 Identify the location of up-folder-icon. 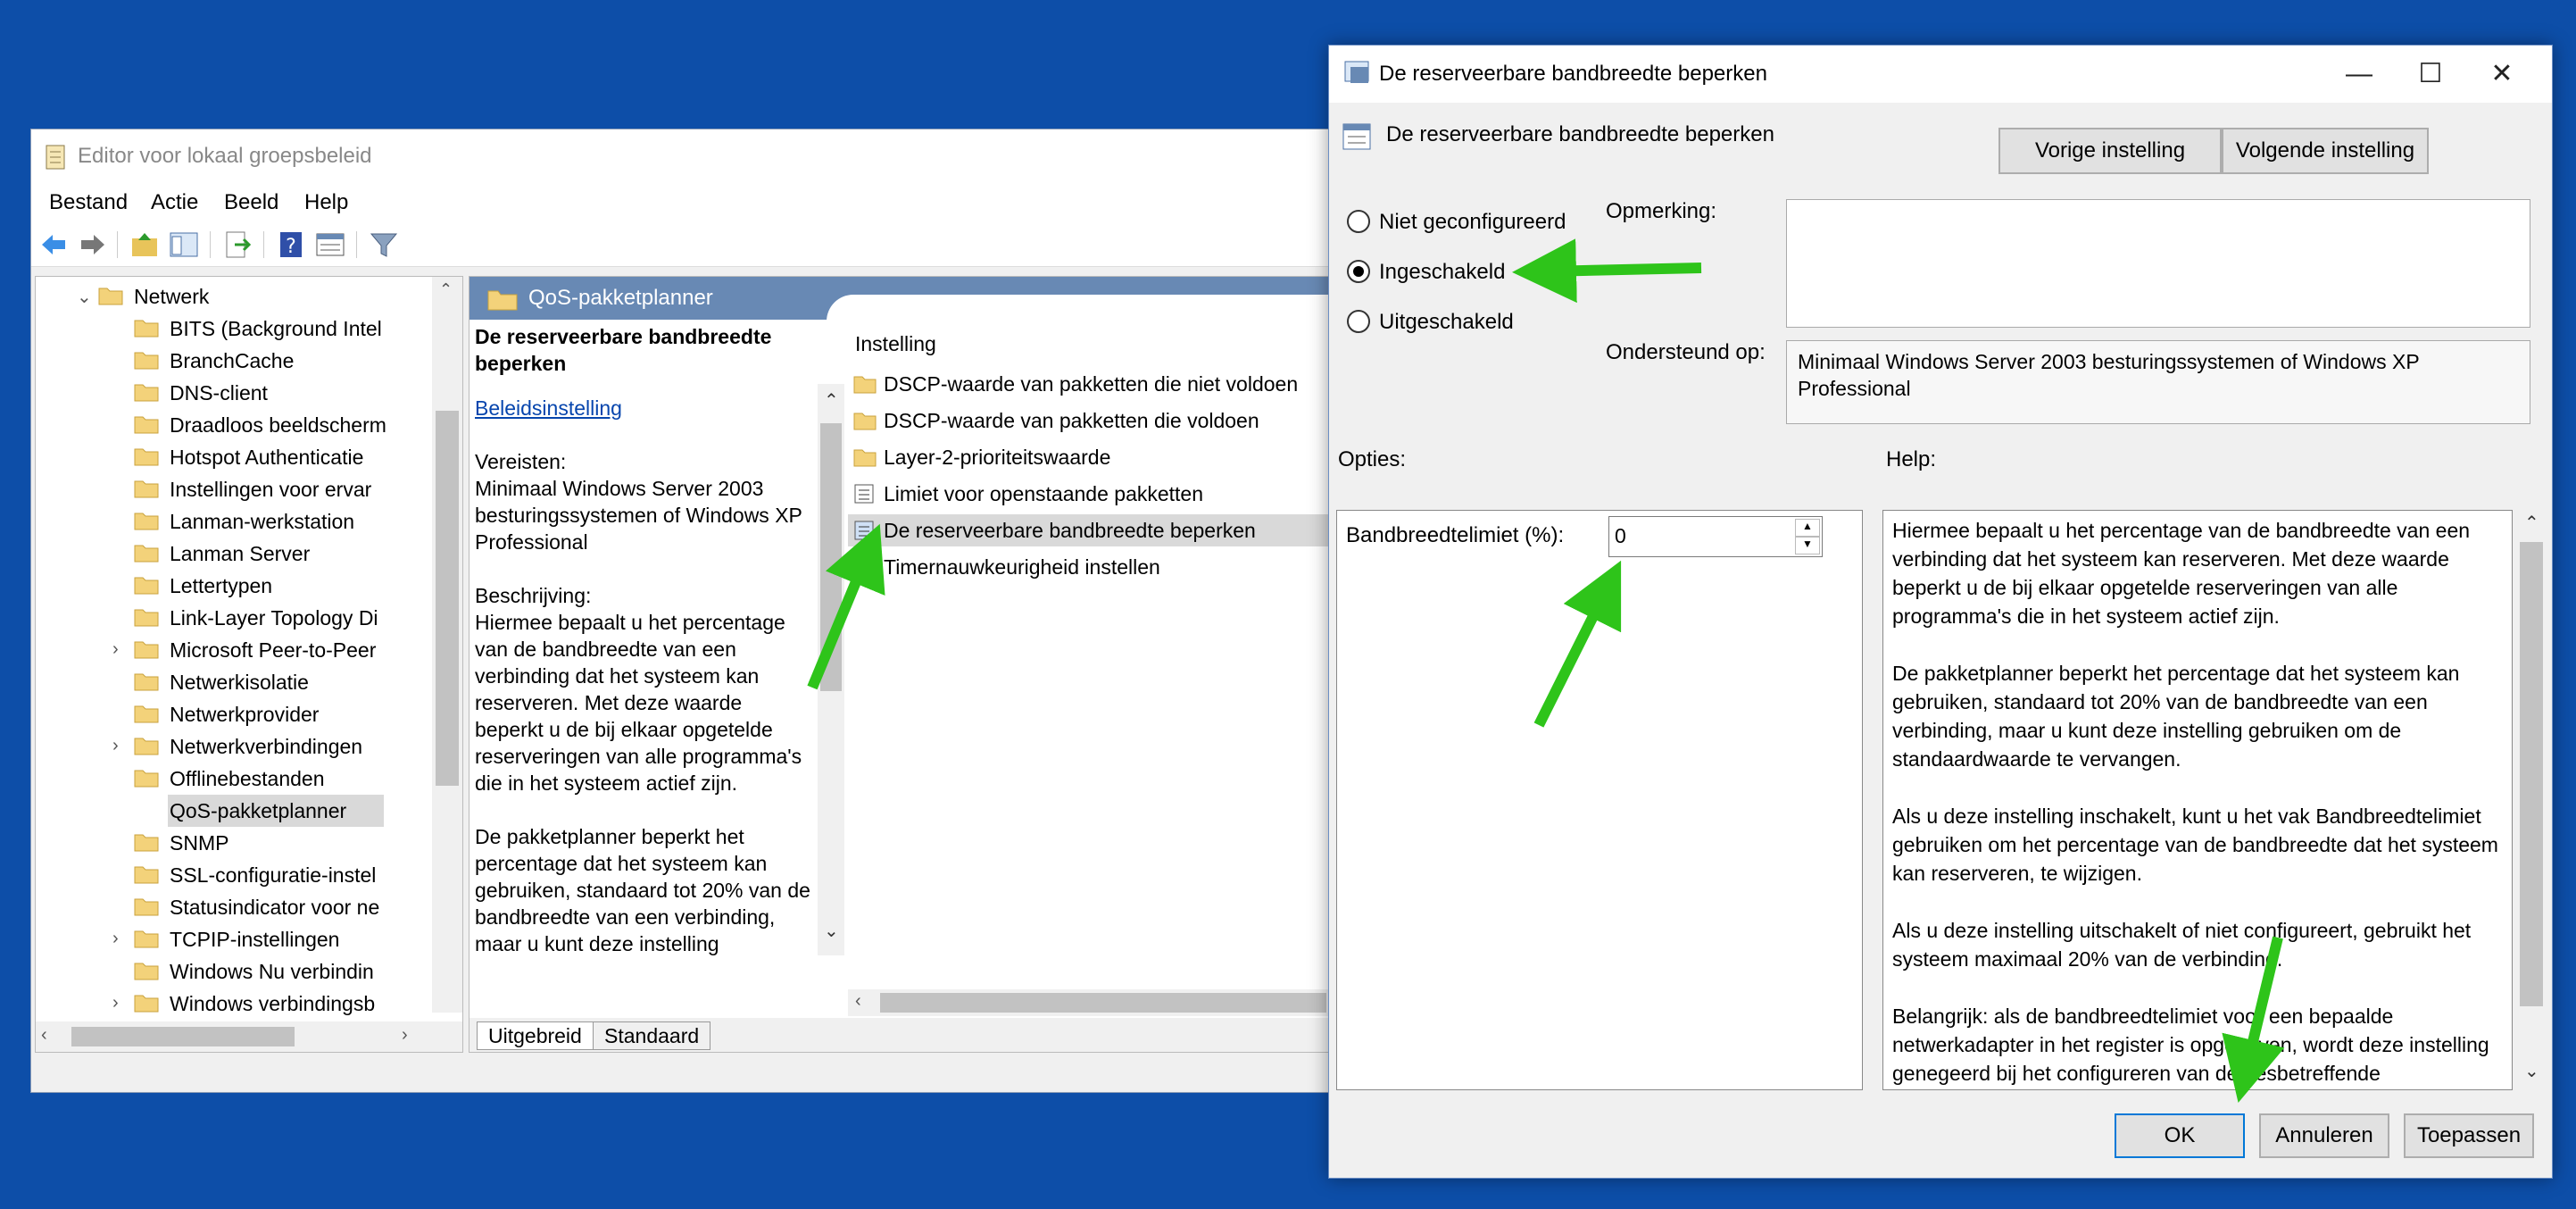
(144, 244).